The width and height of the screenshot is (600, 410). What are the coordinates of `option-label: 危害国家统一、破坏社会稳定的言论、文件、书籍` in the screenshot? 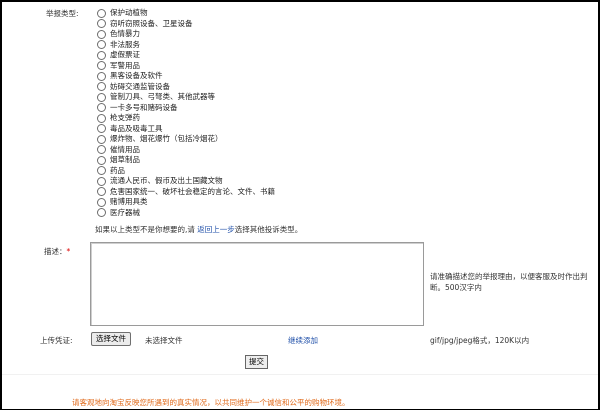 It's located at (192, 191).